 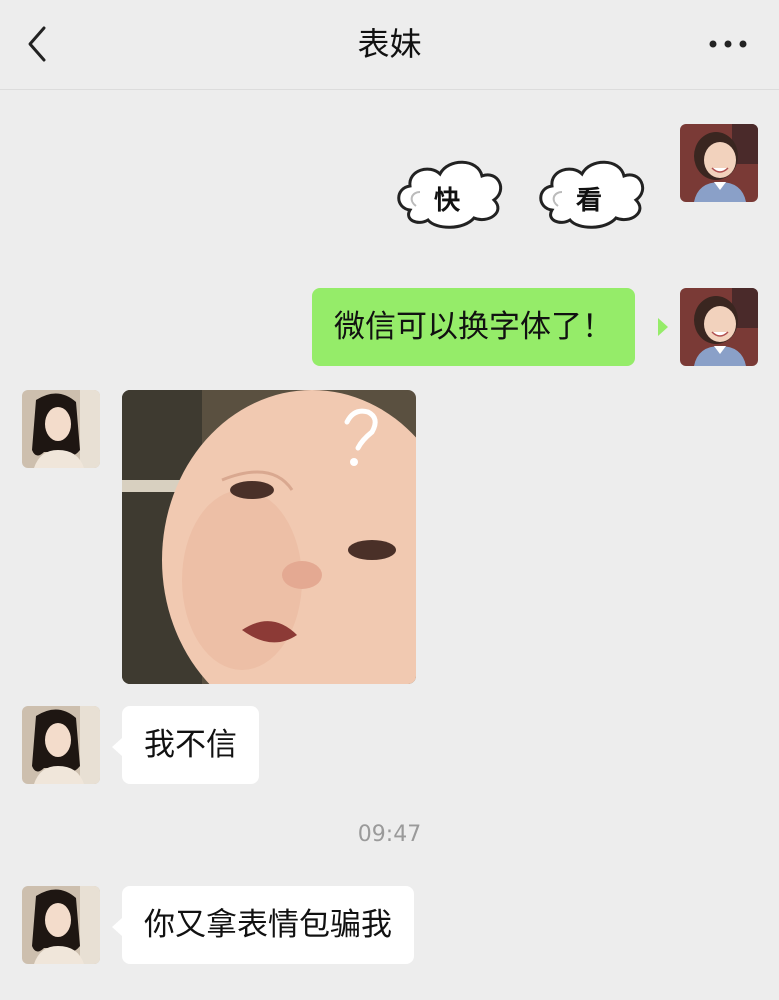 I want to click on meme-image-message, so click(x=269, y=537).